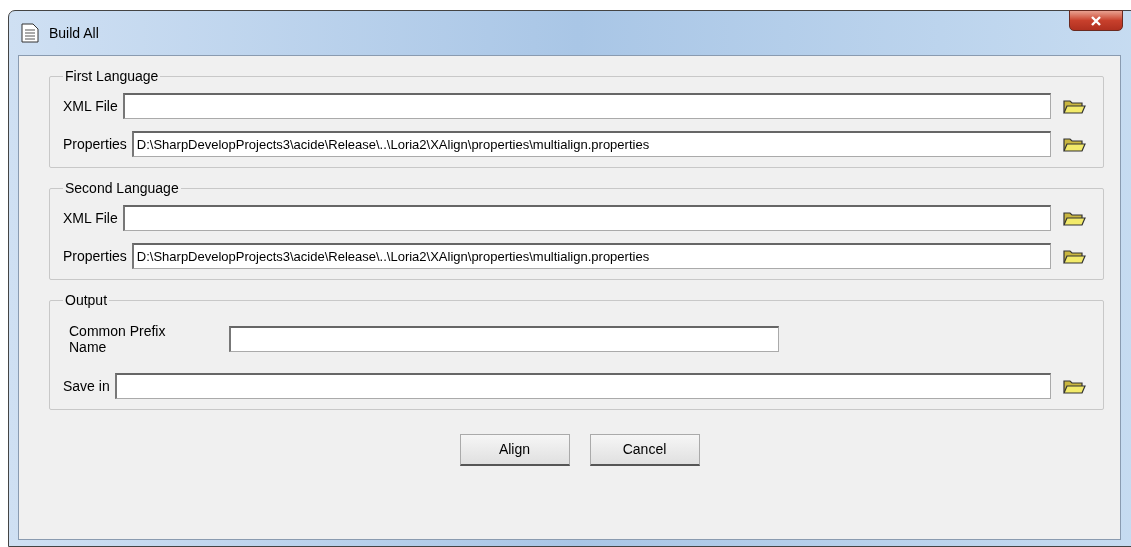  What do you see at coordinates (74, 33) in the screenshot?
I see `window-title: Build All` at bounding box center [74, 33].